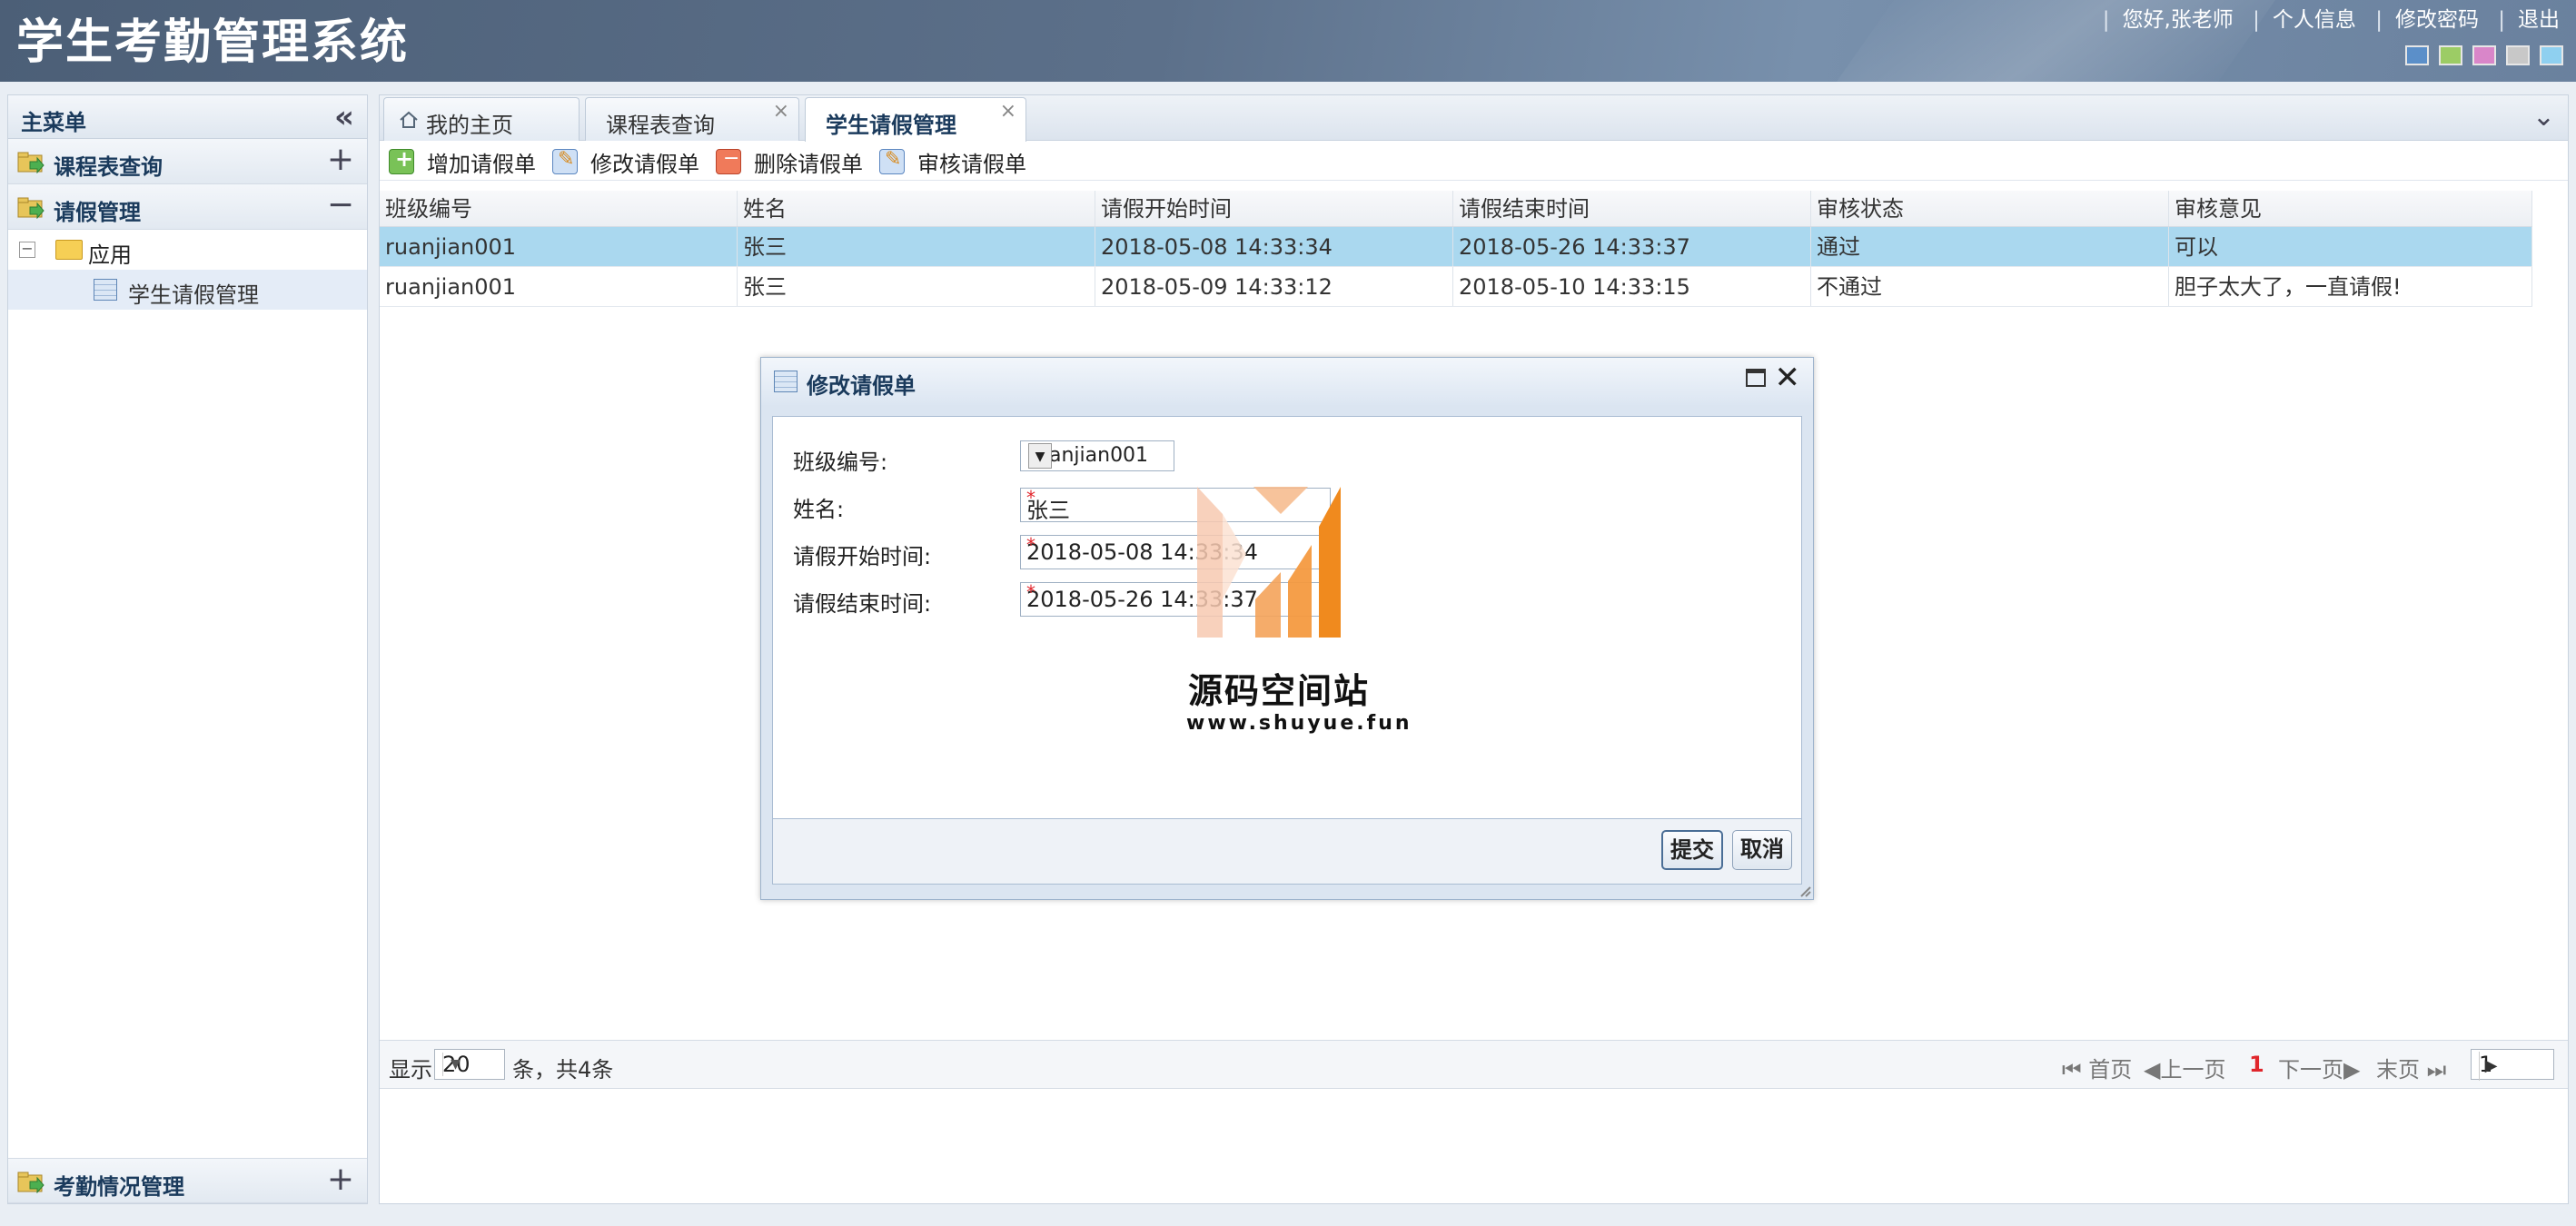 Image resolution: width=2576 pixels, height=1226 pixels. I want to click on toolbar-label: 增加请假单, so click(481, 164).